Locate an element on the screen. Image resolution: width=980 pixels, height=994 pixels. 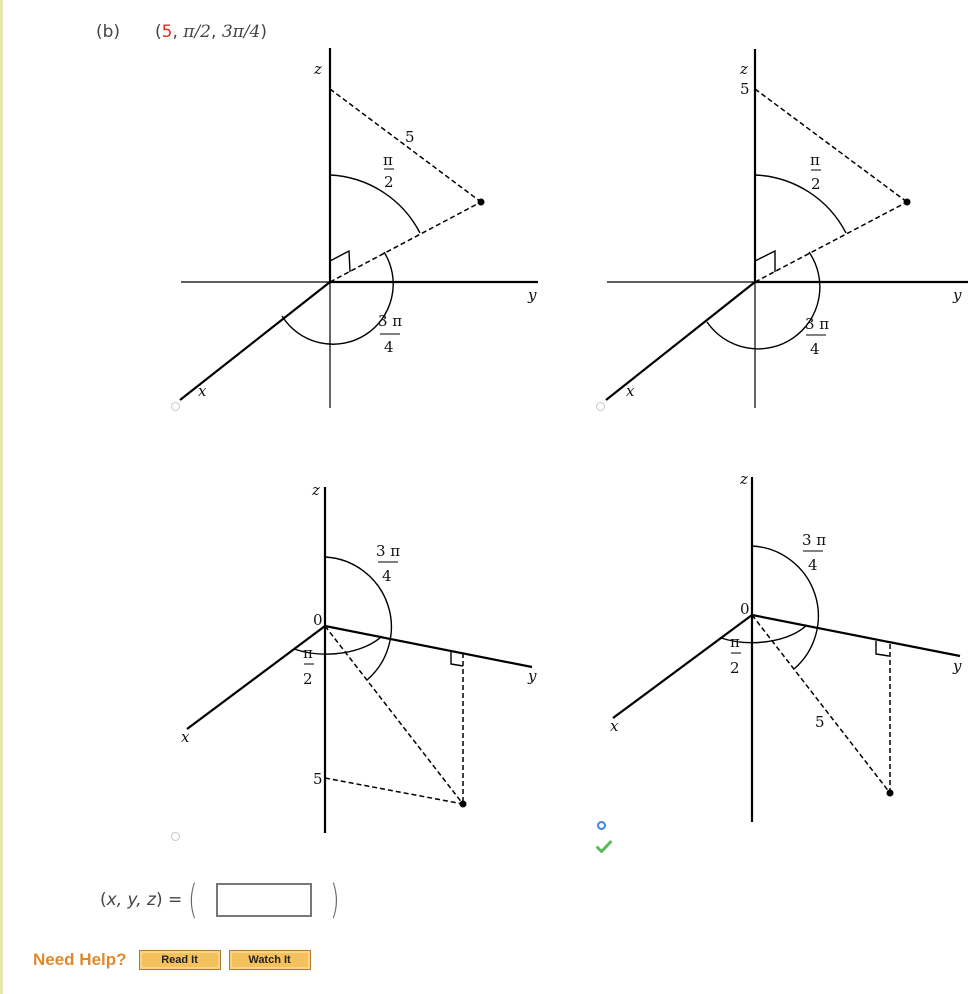
option-3-radio is located at coordinates (175, 836).